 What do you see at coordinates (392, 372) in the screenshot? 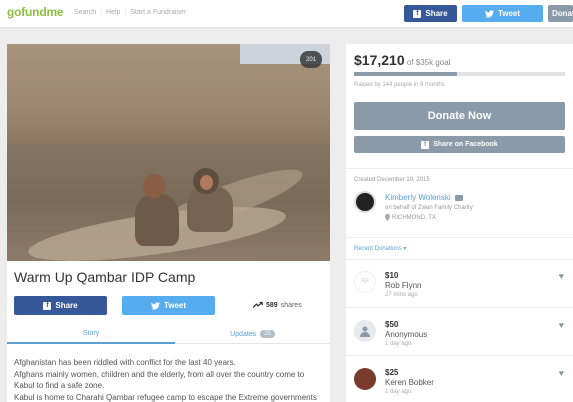
I see `donation-amount: $25` at bounding box center [392, 372].